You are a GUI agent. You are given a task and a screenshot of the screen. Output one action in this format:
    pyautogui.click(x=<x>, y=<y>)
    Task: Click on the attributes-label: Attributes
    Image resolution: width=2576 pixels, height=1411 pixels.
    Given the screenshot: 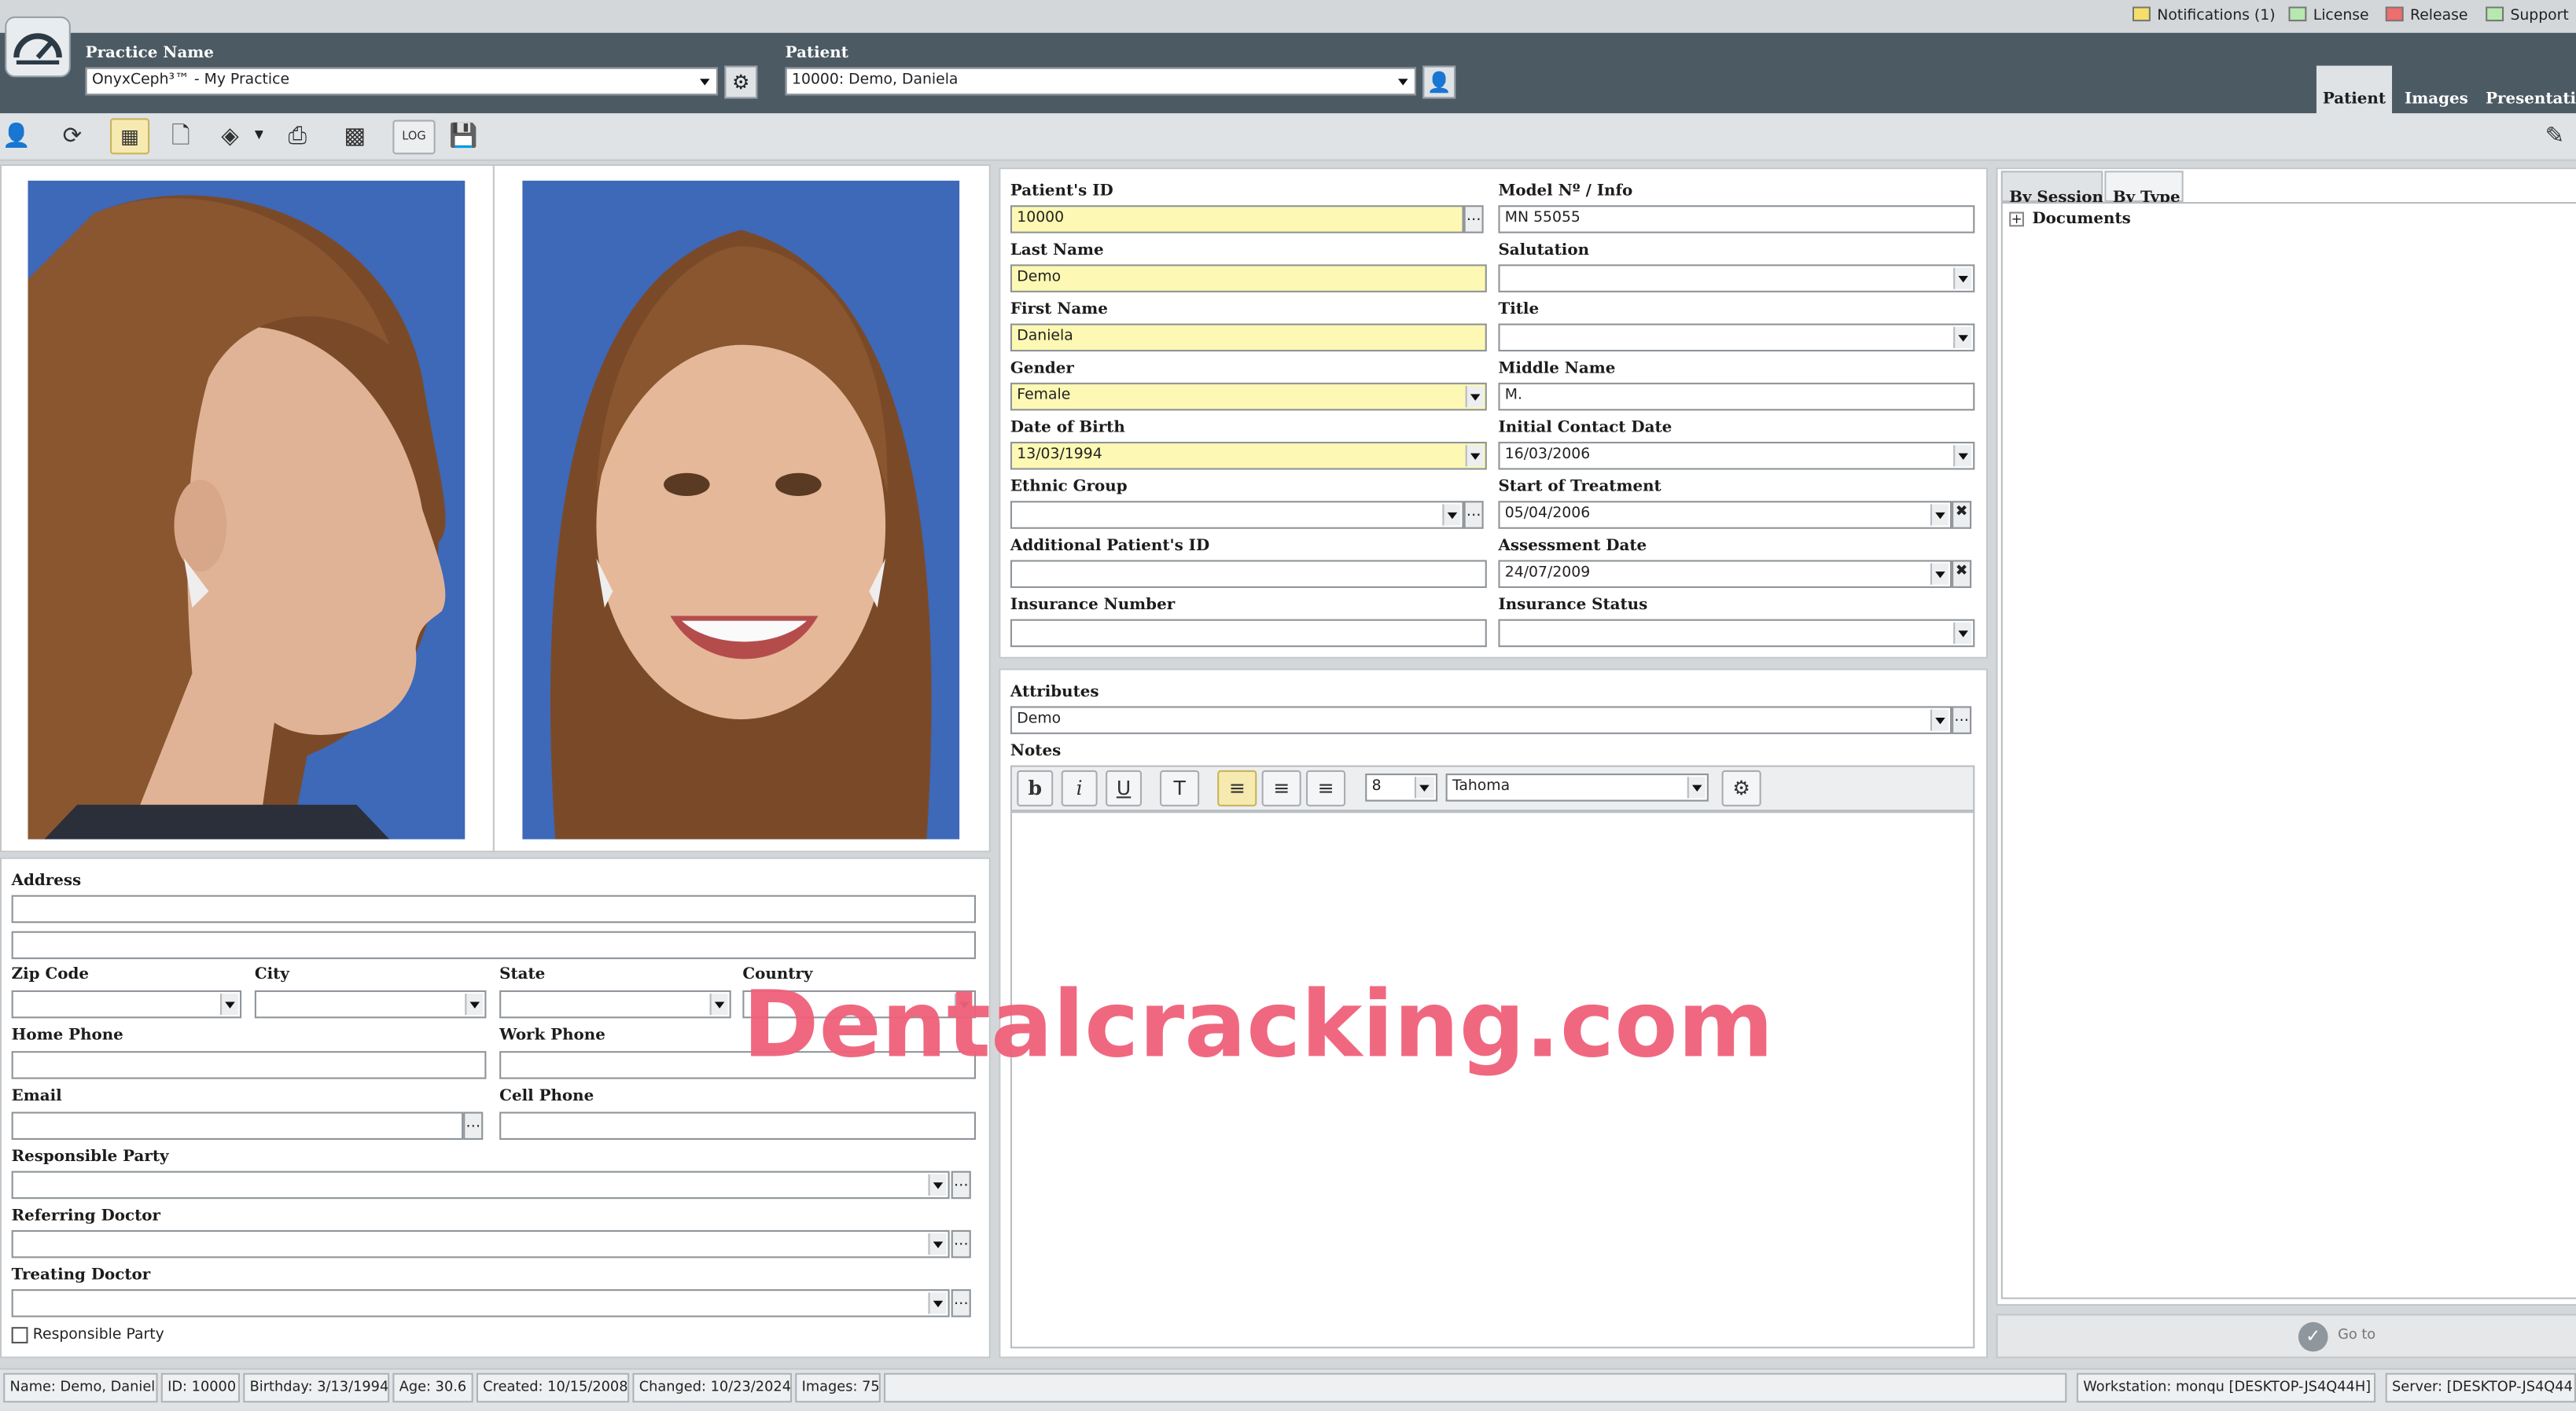 What is the action you would take?
    pyautogui.click(x=1054, y=693)
    